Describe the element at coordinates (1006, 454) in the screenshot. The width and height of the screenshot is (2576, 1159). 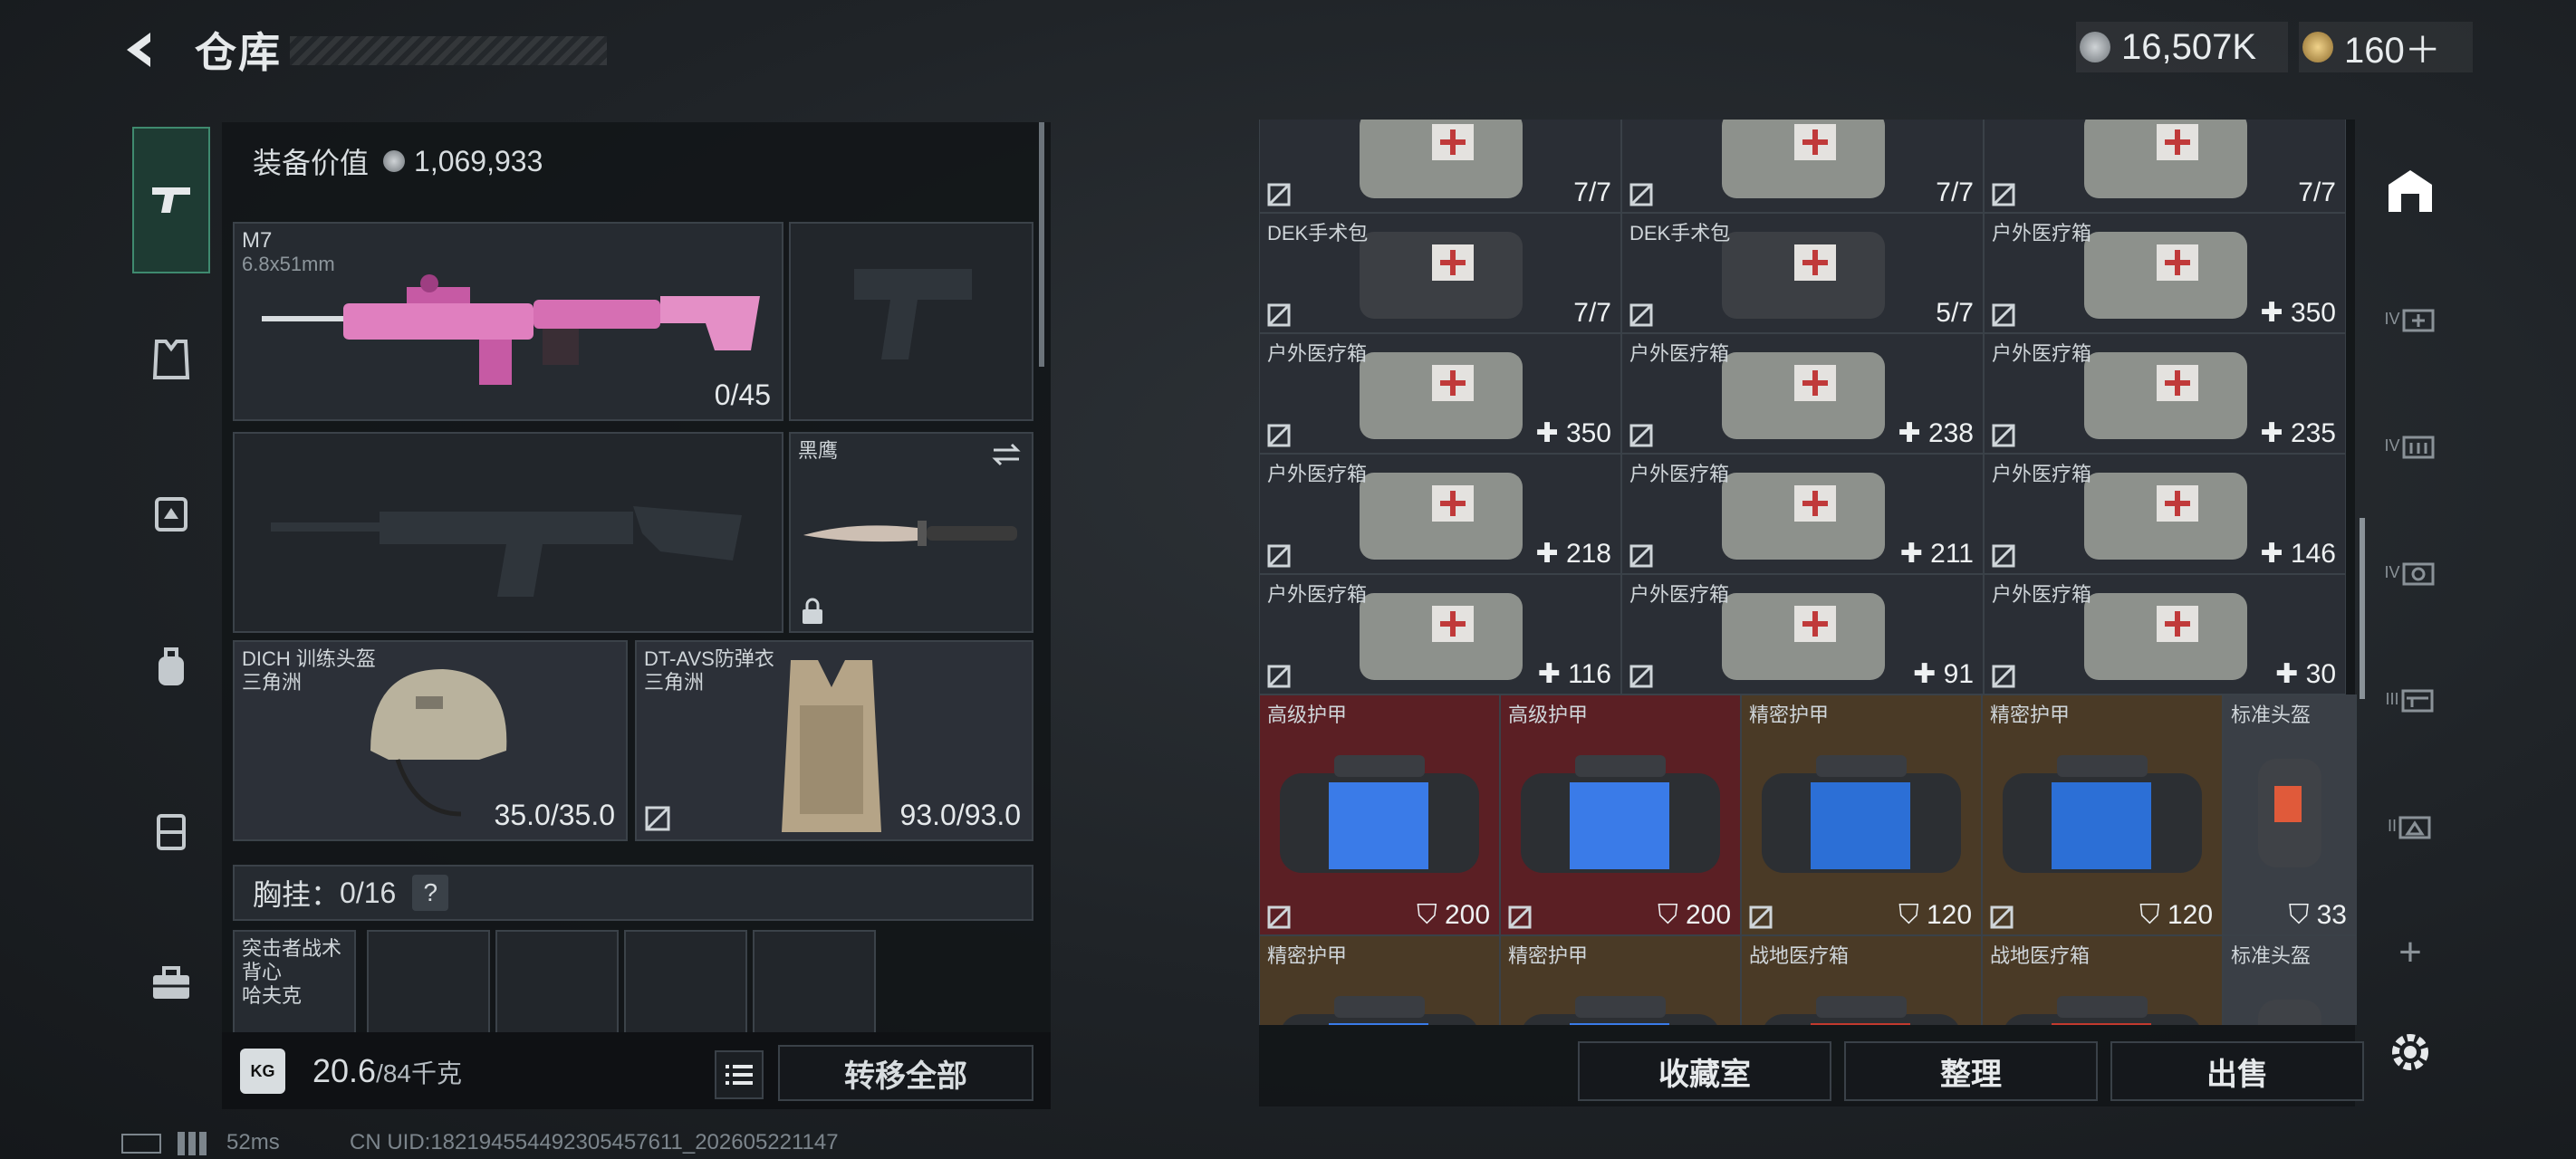
I see `swap-icon` at that location.